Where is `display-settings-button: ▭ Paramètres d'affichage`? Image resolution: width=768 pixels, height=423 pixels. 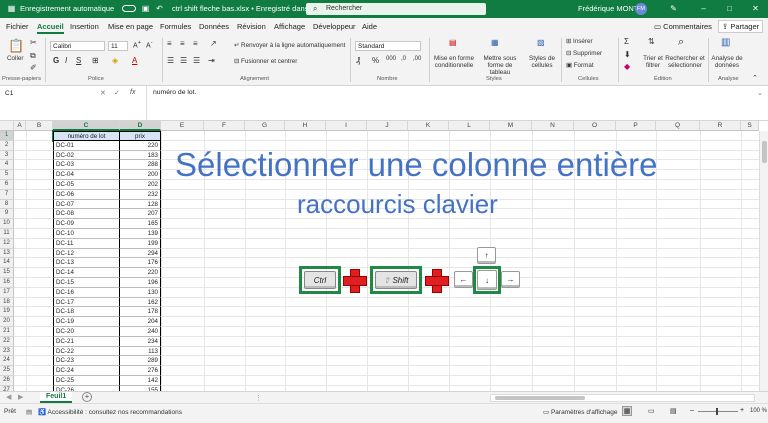 display-settings-button: ▭ Paramètres d'affichage is located at coordinates (580, 412).